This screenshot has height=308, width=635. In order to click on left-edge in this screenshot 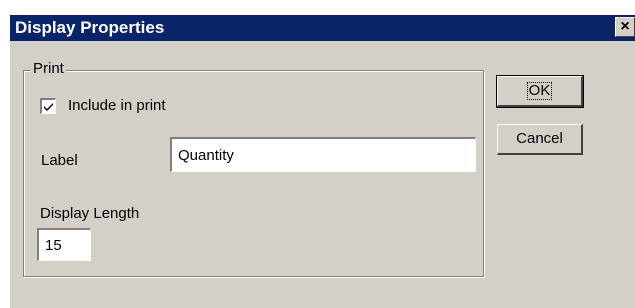, I will do `click(5, 154)`.